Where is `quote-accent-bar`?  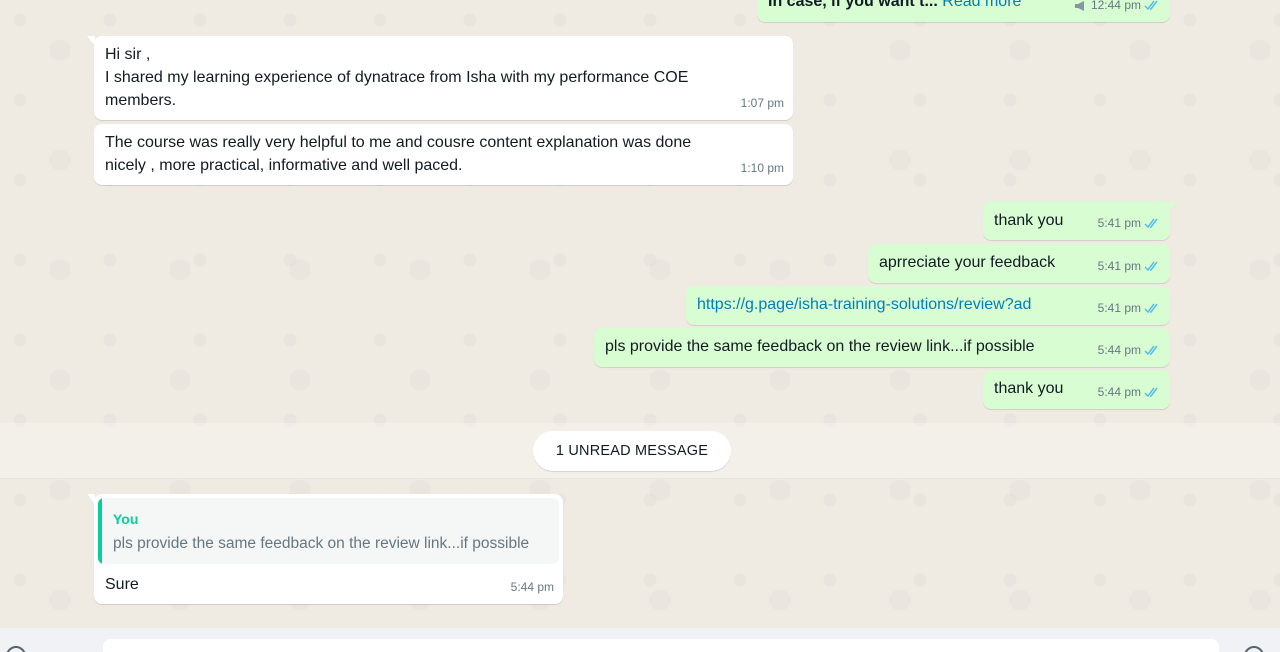 quote-accent-bar is located at coordinates (100, 531).